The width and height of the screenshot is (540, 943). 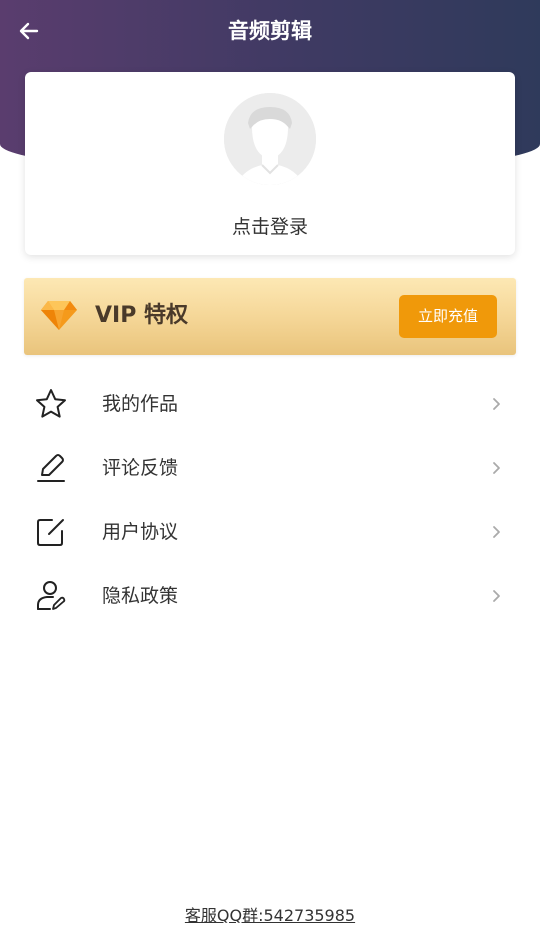 What do you see at coordinates (270, 914) in the screenshot?
I see `customer-service-link: 客服QQ群:542735985` at bounding box center [270, 914].